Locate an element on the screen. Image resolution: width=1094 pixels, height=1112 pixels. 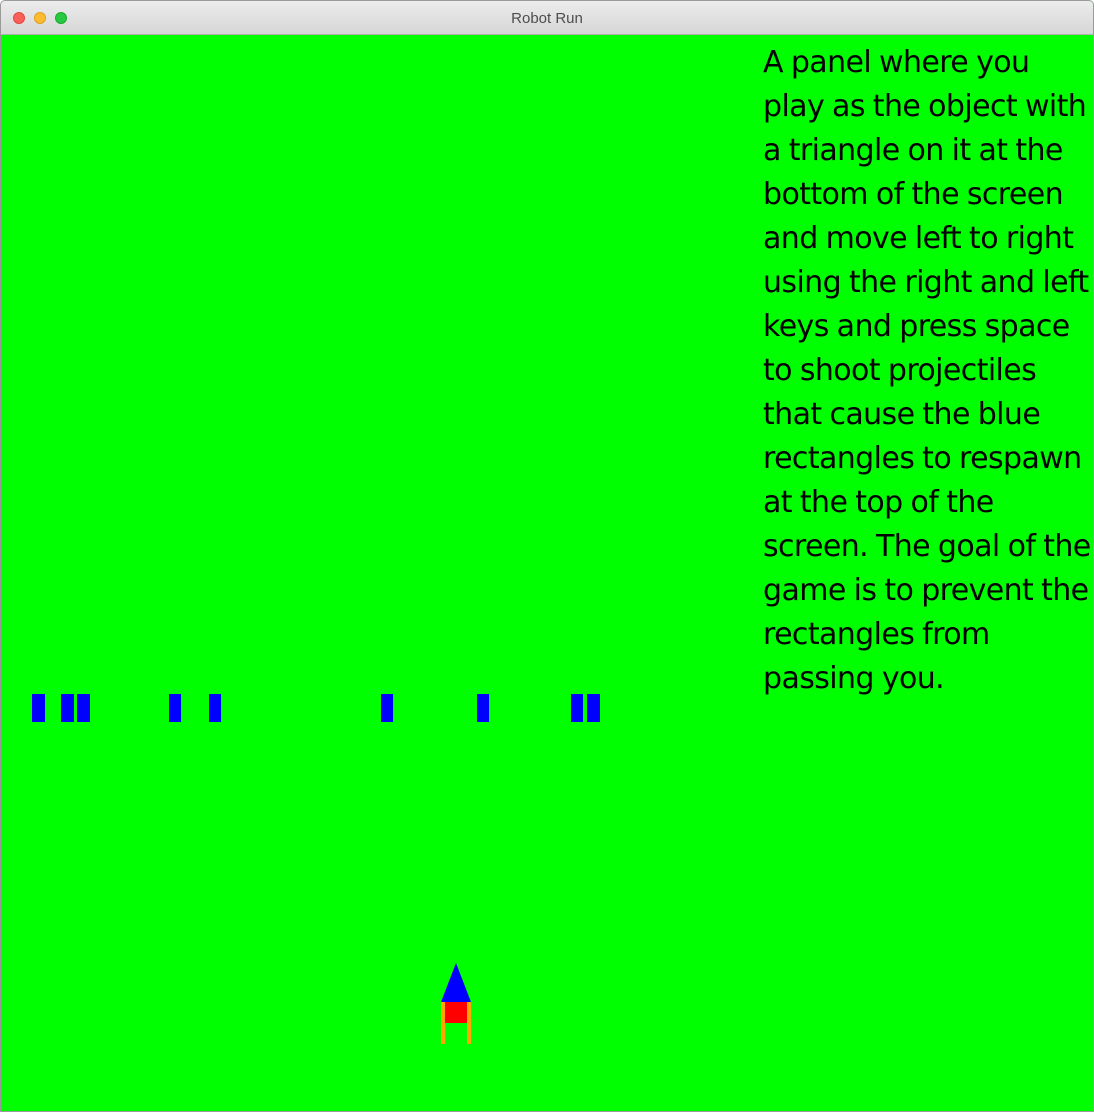
player-leg-right is located at coordinates (469, 1023).